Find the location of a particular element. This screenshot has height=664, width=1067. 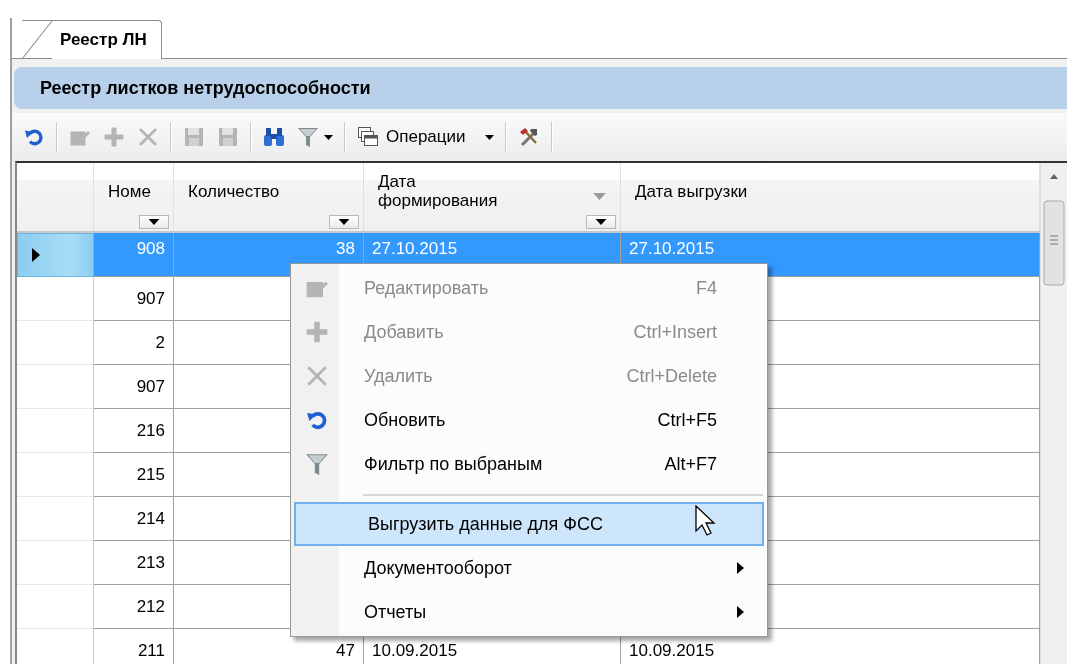

table-cell: 2 is located at coordinates (134, 343).